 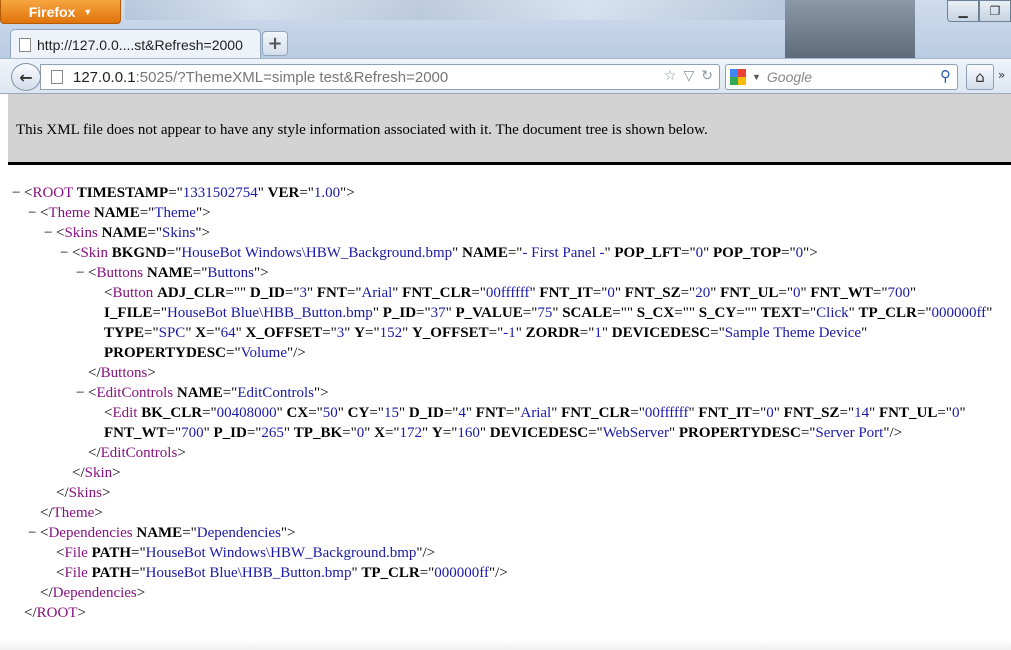 I want to click on attr-value: 000000ff, so click(x=959, y=313).